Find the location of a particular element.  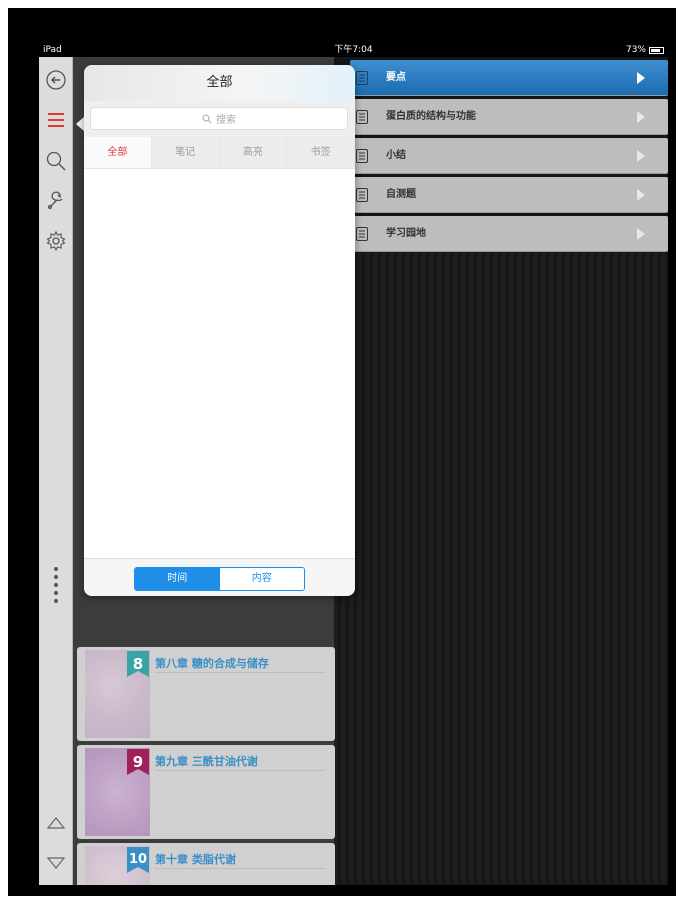

tools-button is located at coordinates (56, 201).